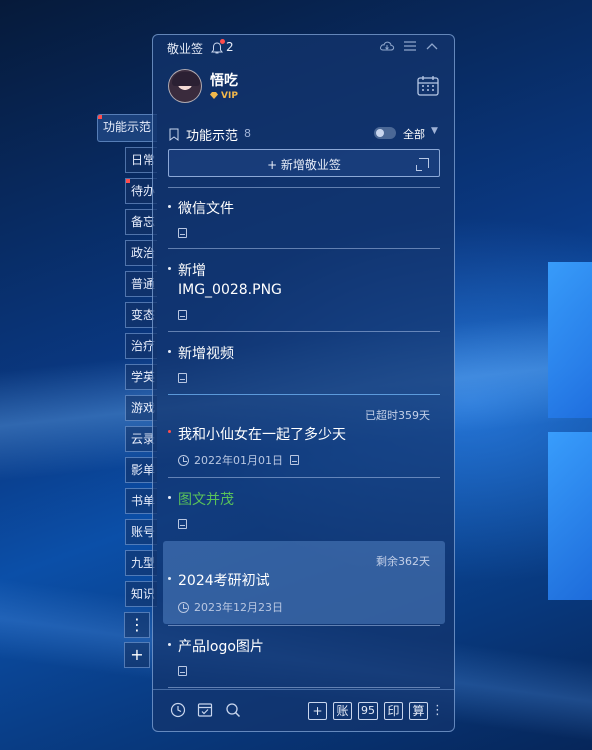 The image size is (592, 750). What do you see at coordinates (218, 46) in the screenshot?
I see `bell-icon` at bounding box center [218, 46].